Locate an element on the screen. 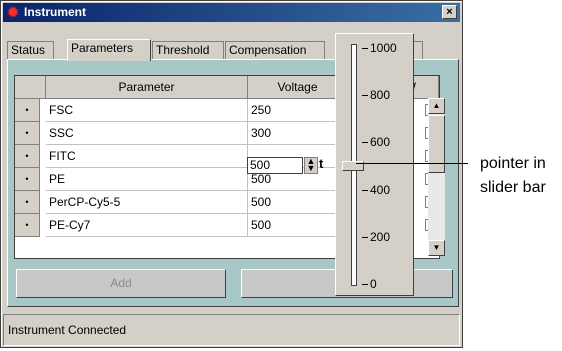 The image size is (562, 351). callout-label: pointer in slider bar is located at coordinates (513, 176).